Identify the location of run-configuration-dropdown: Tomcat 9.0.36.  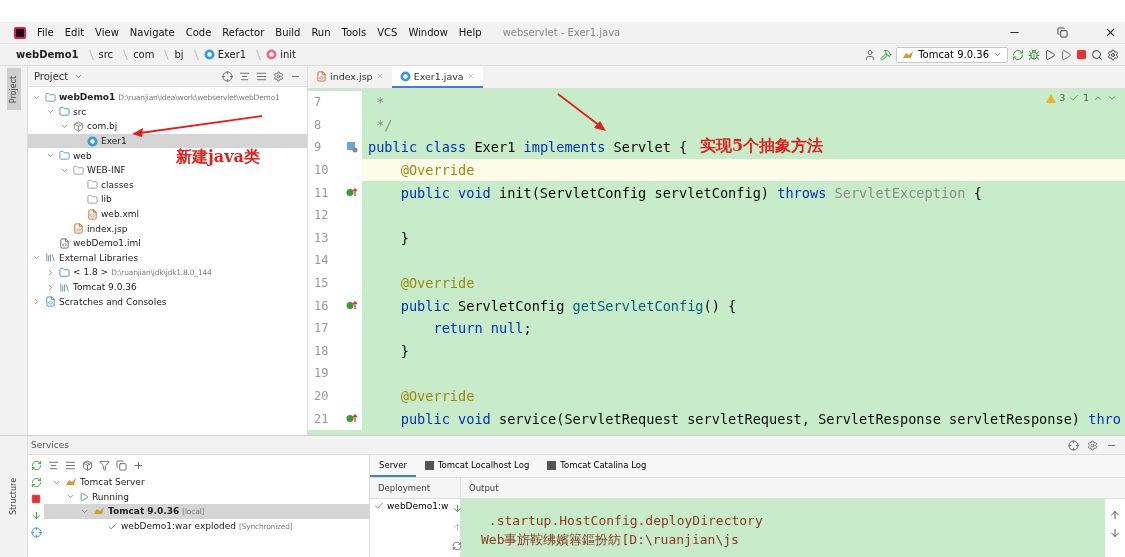
(952, 54).